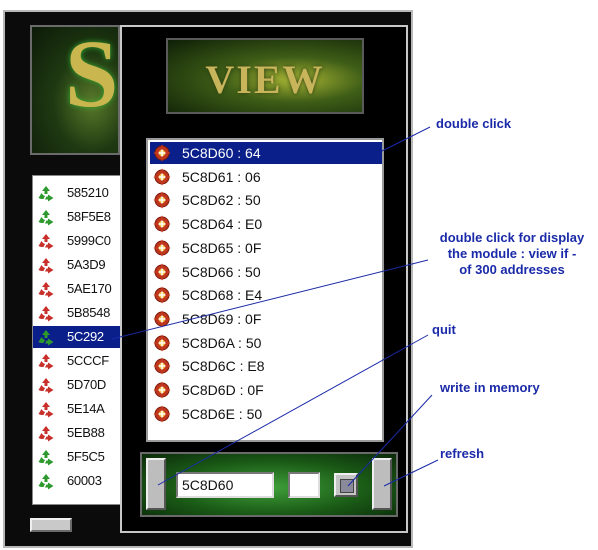 The height and width of the screenshot is (550, 598). Describe the element at coordinates (462, 453) in the screenshot. I see `annotation-refresh: refresh` at that location.